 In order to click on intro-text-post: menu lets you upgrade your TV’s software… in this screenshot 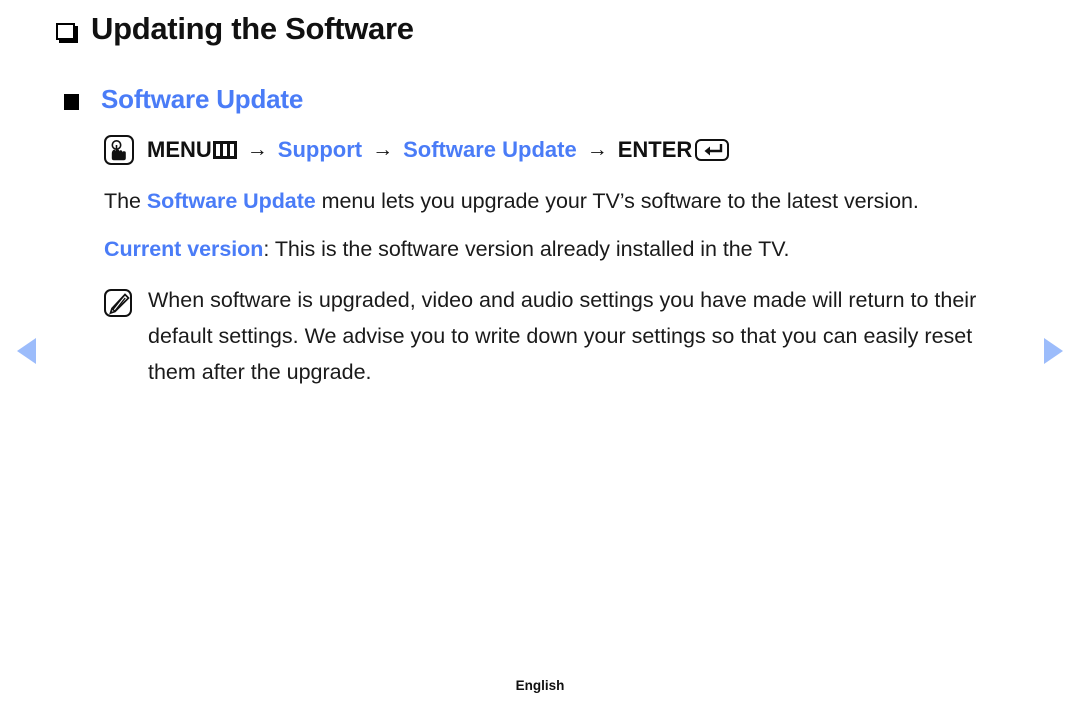, I will do `click(617, 201)`.